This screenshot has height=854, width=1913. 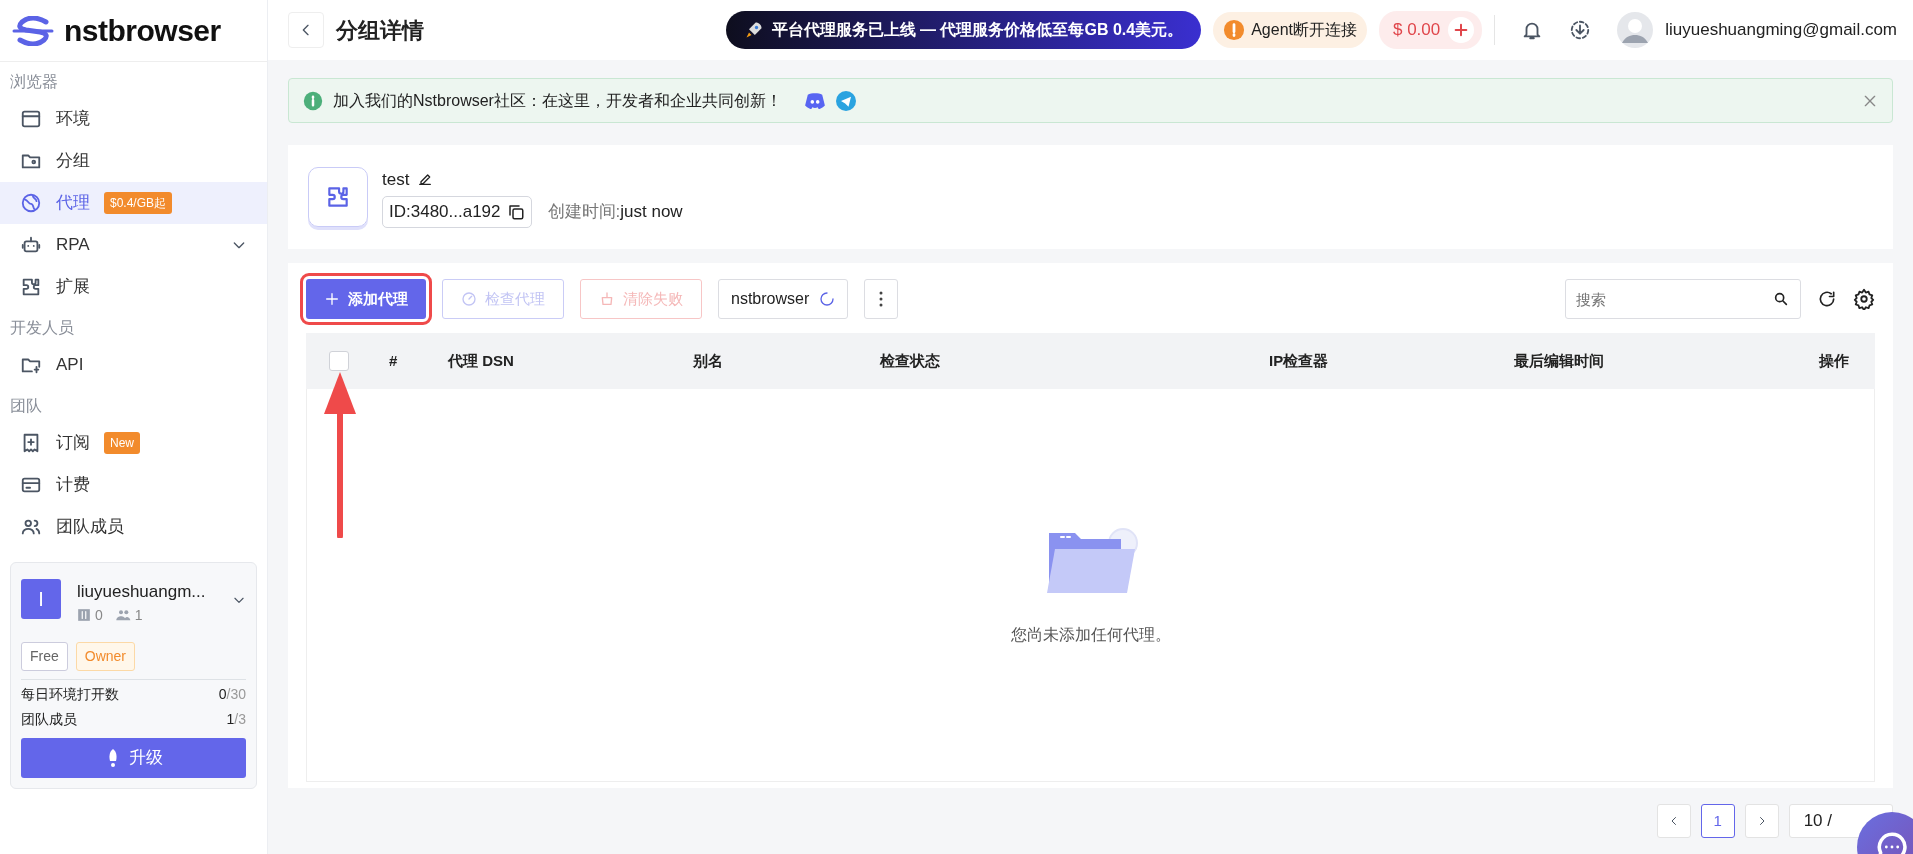 What do you see at coordinates (133, 527) in the screenshot?
I see `sidebar-item: 团队成员` at bounding box center [133, 527].